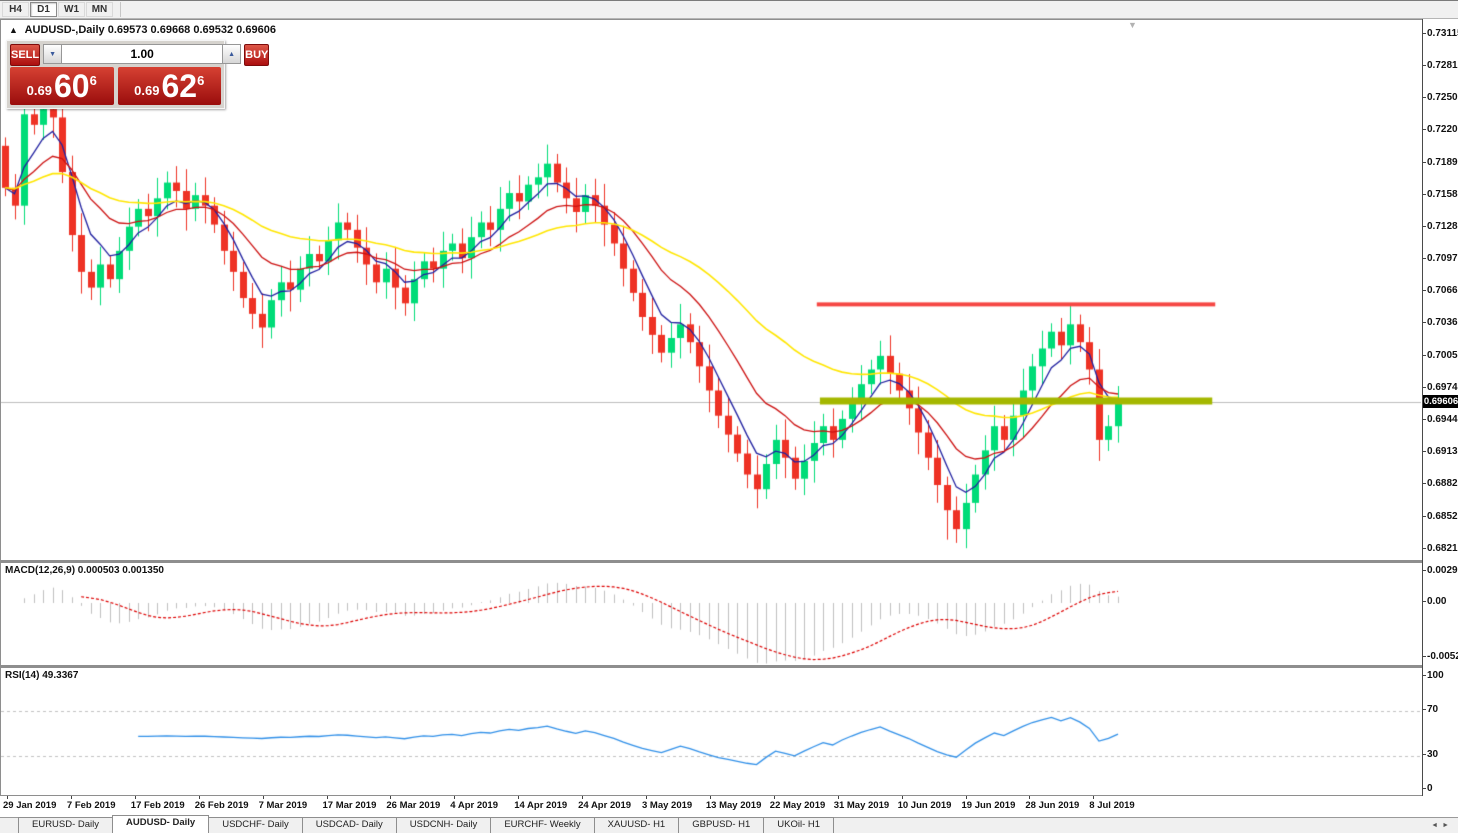 The width and height of the screenshot is (1458, 833). What do you see at coordinates (1442, 452) in the screenshot?
I see `price-tick: 0.69130` at bounding box center [1442, 452].